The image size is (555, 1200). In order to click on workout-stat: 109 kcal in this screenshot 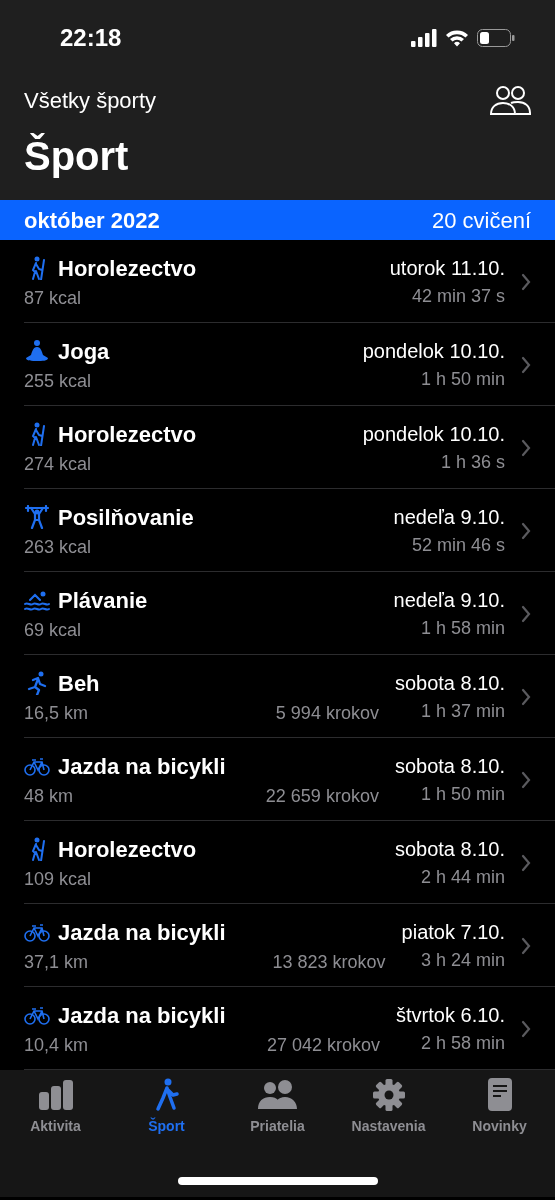, I will do `click(58, 879)`.